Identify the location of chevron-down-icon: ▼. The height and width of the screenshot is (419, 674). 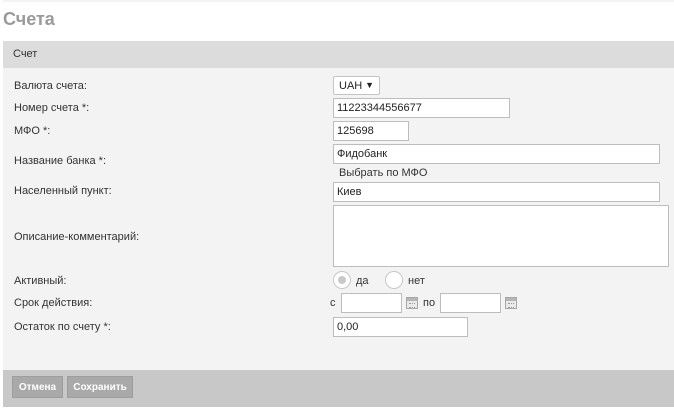
(369, 85).